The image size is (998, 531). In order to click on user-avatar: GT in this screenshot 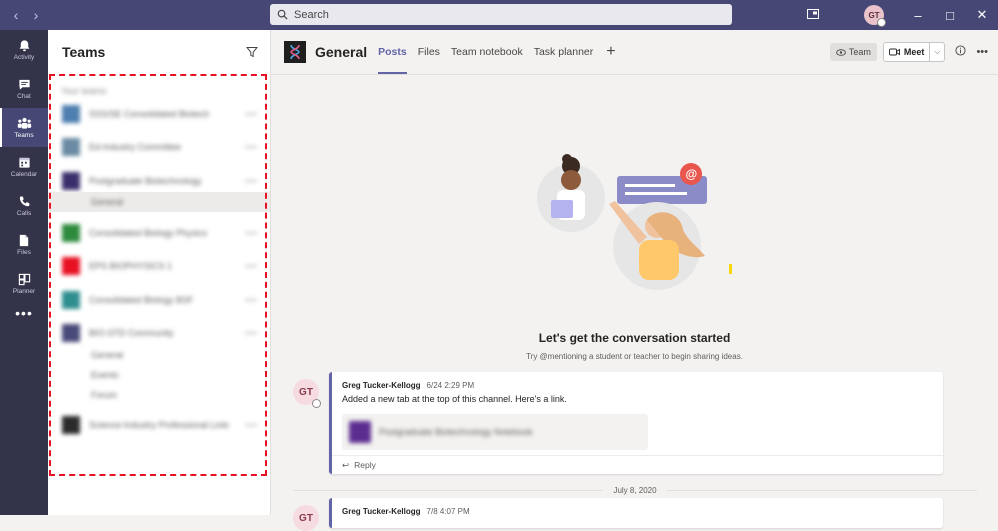, I will do `click(875, 16)`.